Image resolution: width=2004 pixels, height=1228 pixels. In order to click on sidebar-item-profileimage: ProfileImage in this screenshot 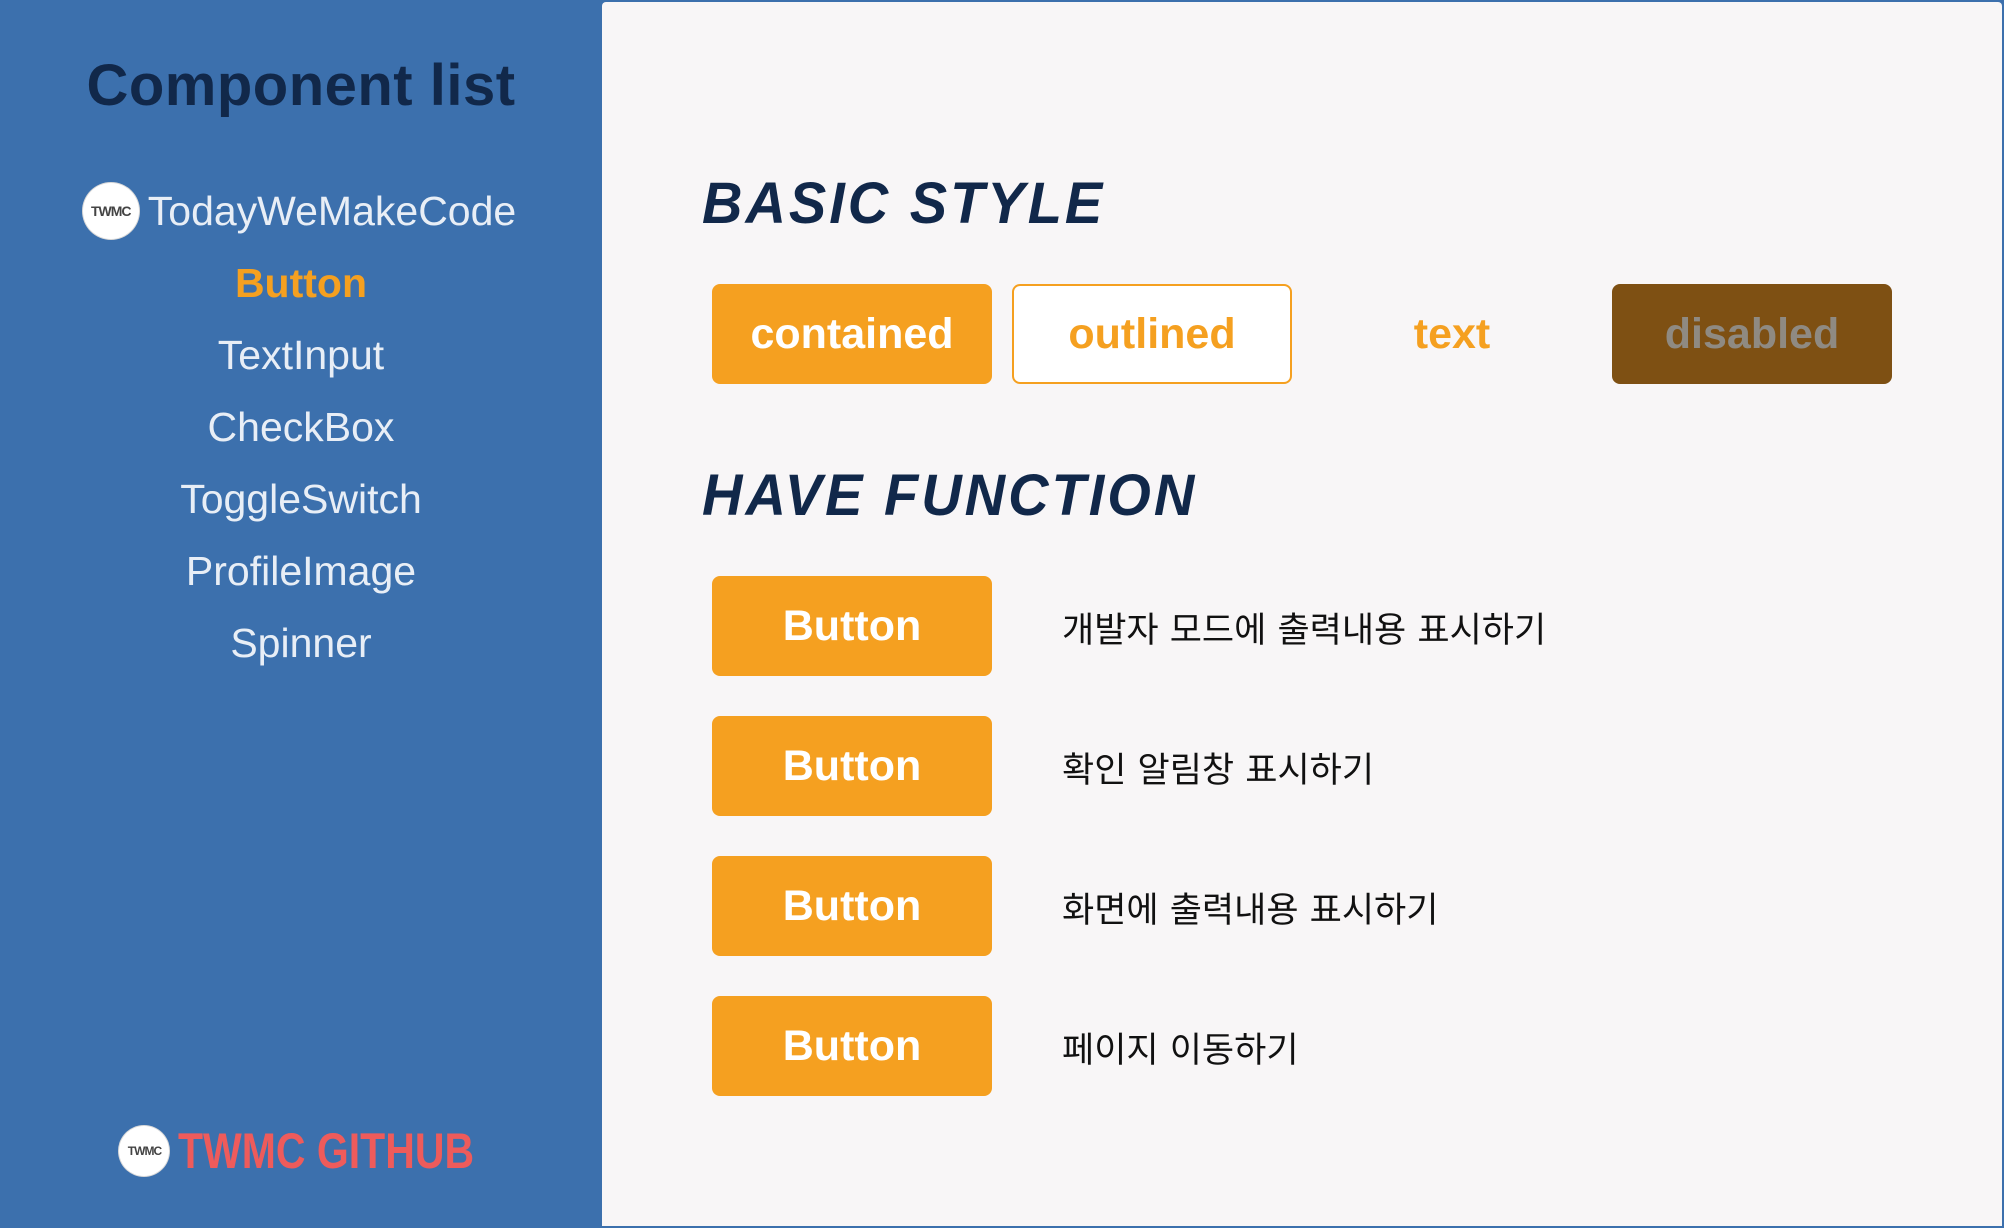, I will do `click(301, 571)`.